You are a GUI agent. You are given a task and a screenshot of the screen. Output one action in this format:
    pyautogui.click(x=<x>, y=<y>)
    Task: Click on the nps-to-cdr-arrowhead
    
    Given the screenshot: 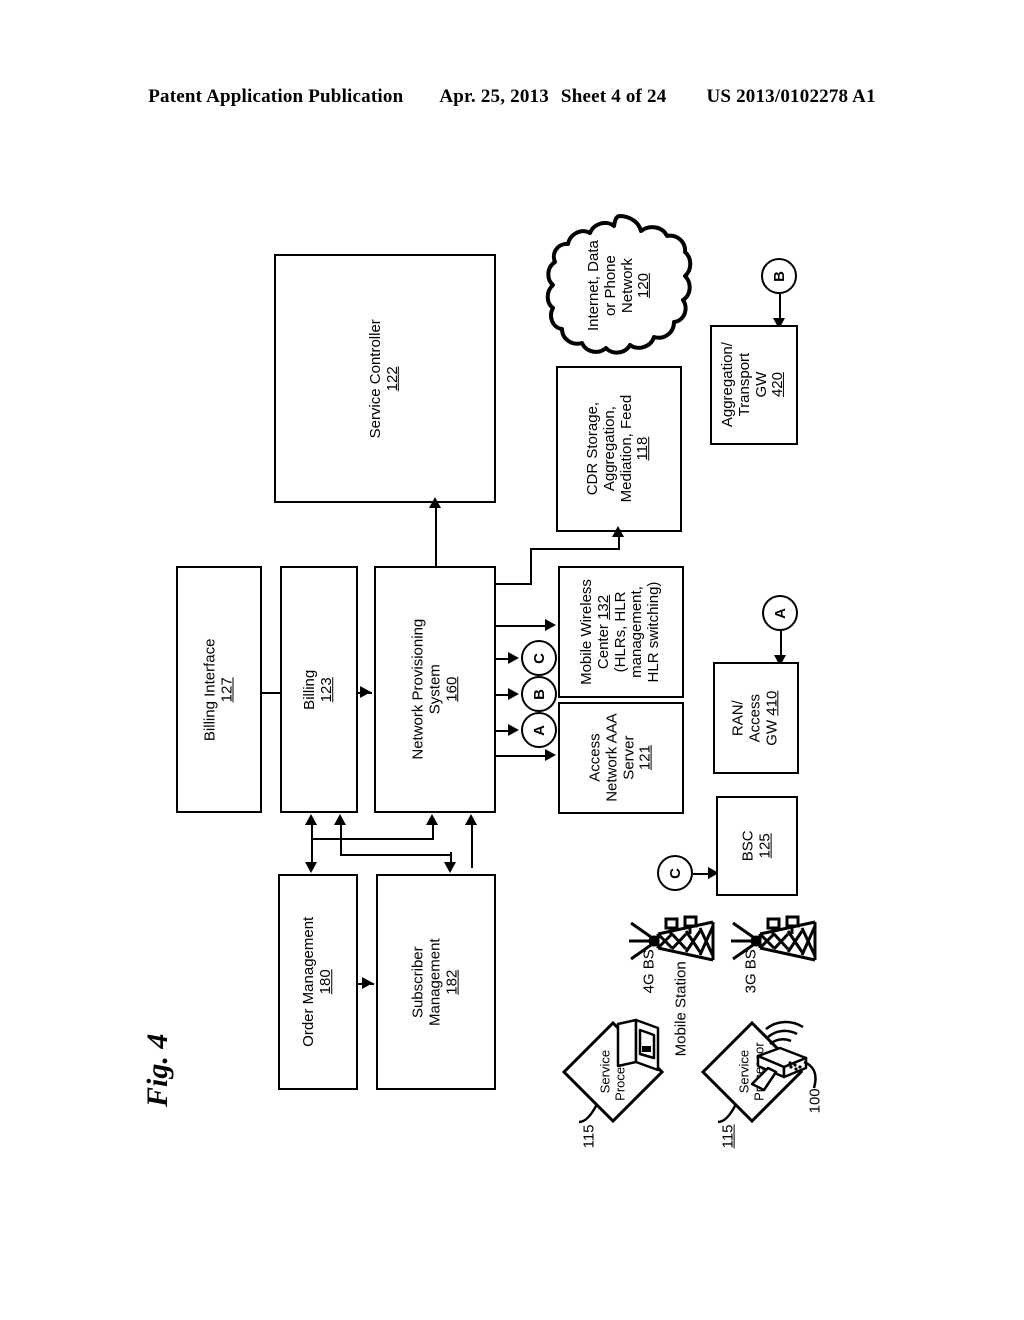 What is the action you would take?
    pyautogui.click(x=618, y=531)
    